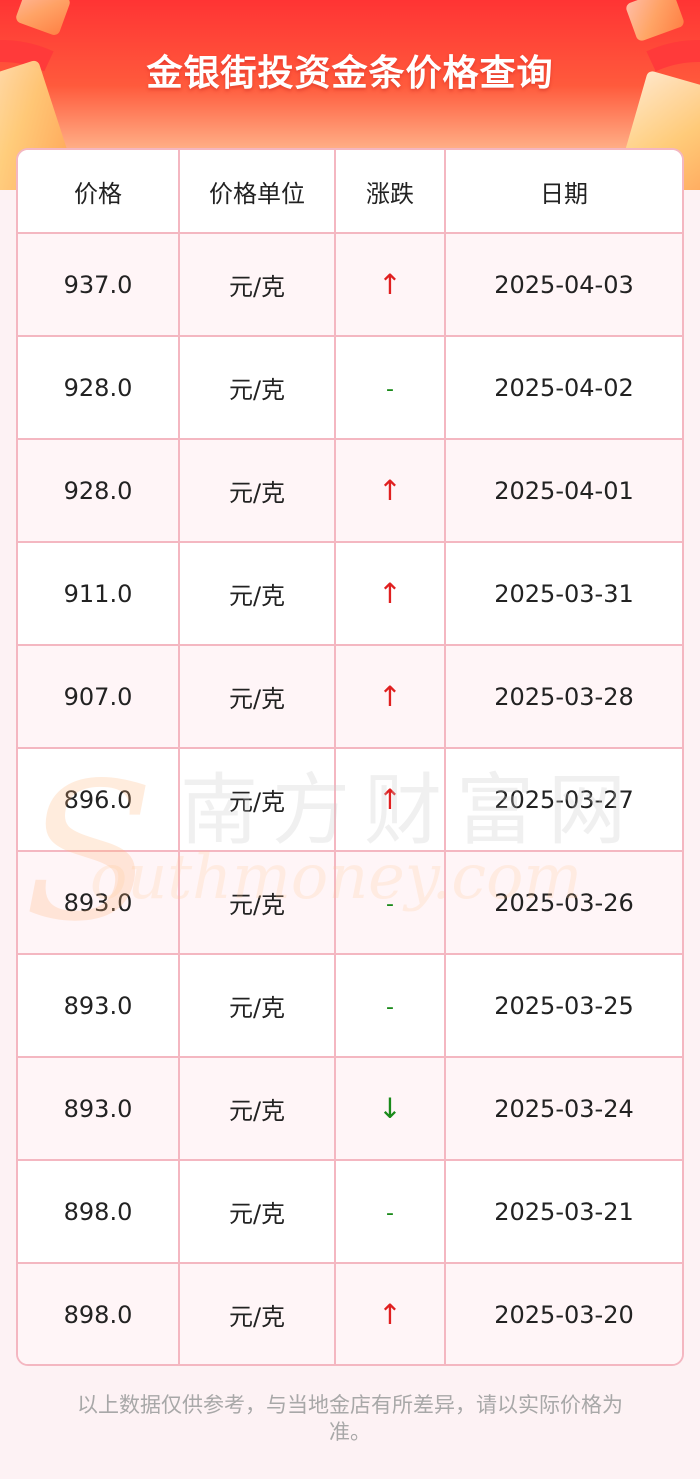 This screenshot has height=1479, width=700. I want to click on table-row: 893.0 元/克 - 2025-03-26, so click(350, 903).